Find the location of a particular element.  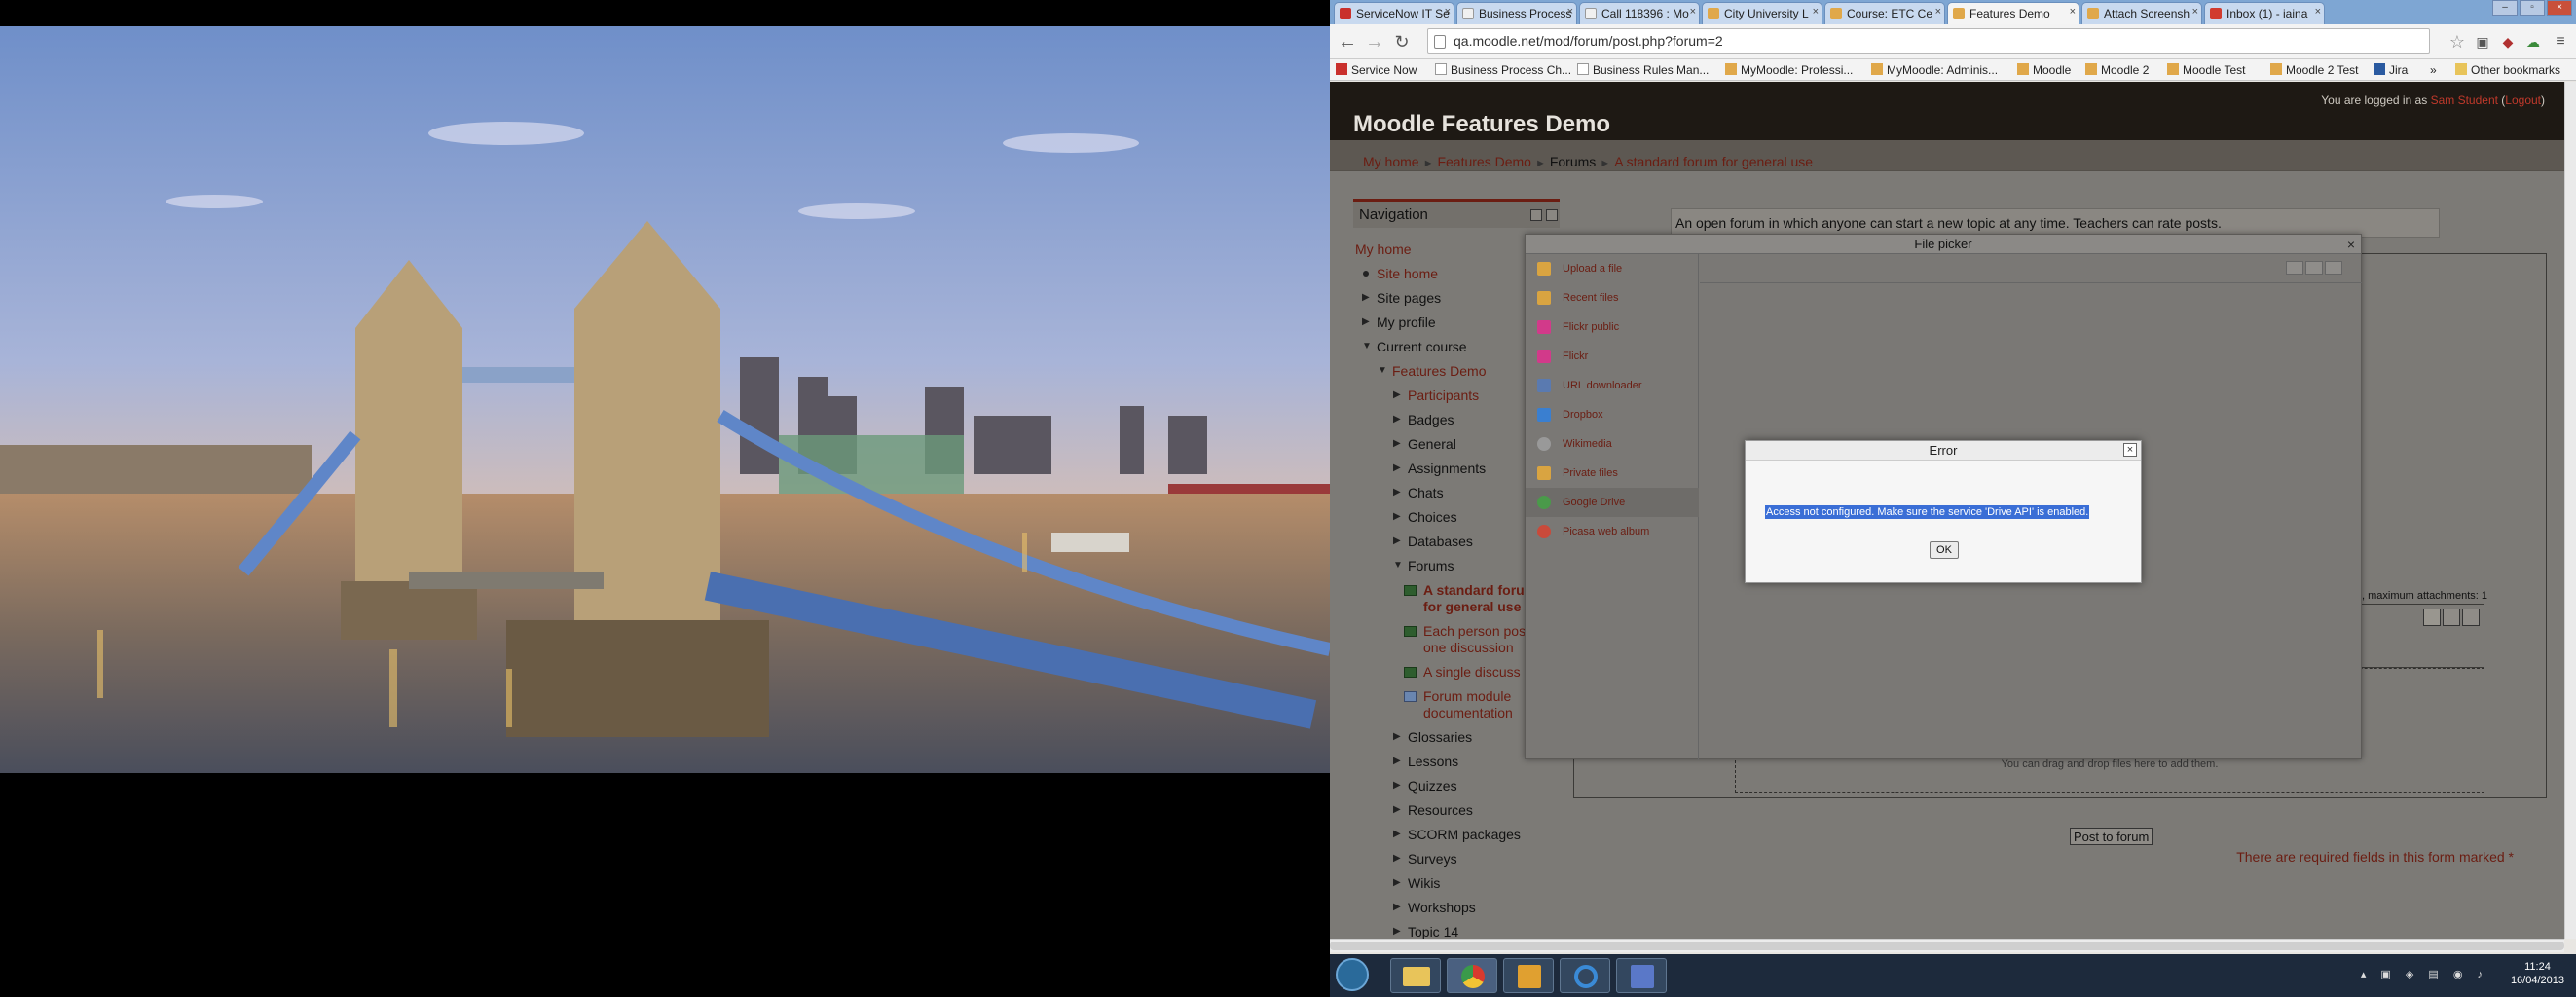

browser-tab: Inbox (1) - iaina × is located at coordinates (2264, 13).